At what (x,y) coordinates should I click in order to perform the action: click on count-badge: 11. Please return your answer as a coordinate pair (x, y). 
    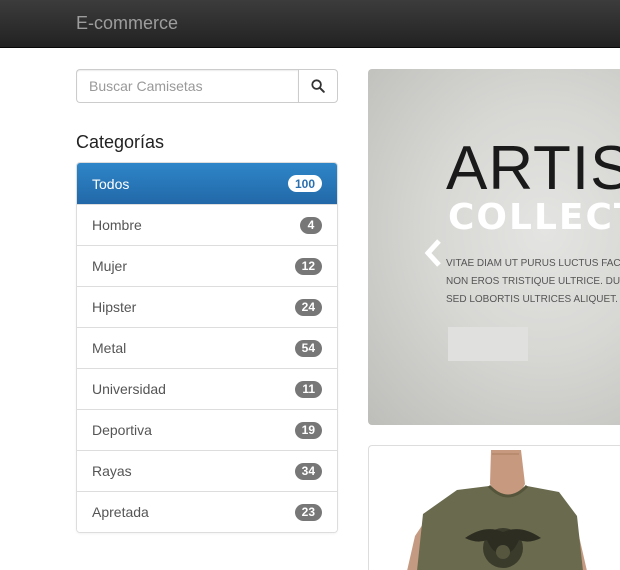
    Looking at the image, I should click on (308, 389).